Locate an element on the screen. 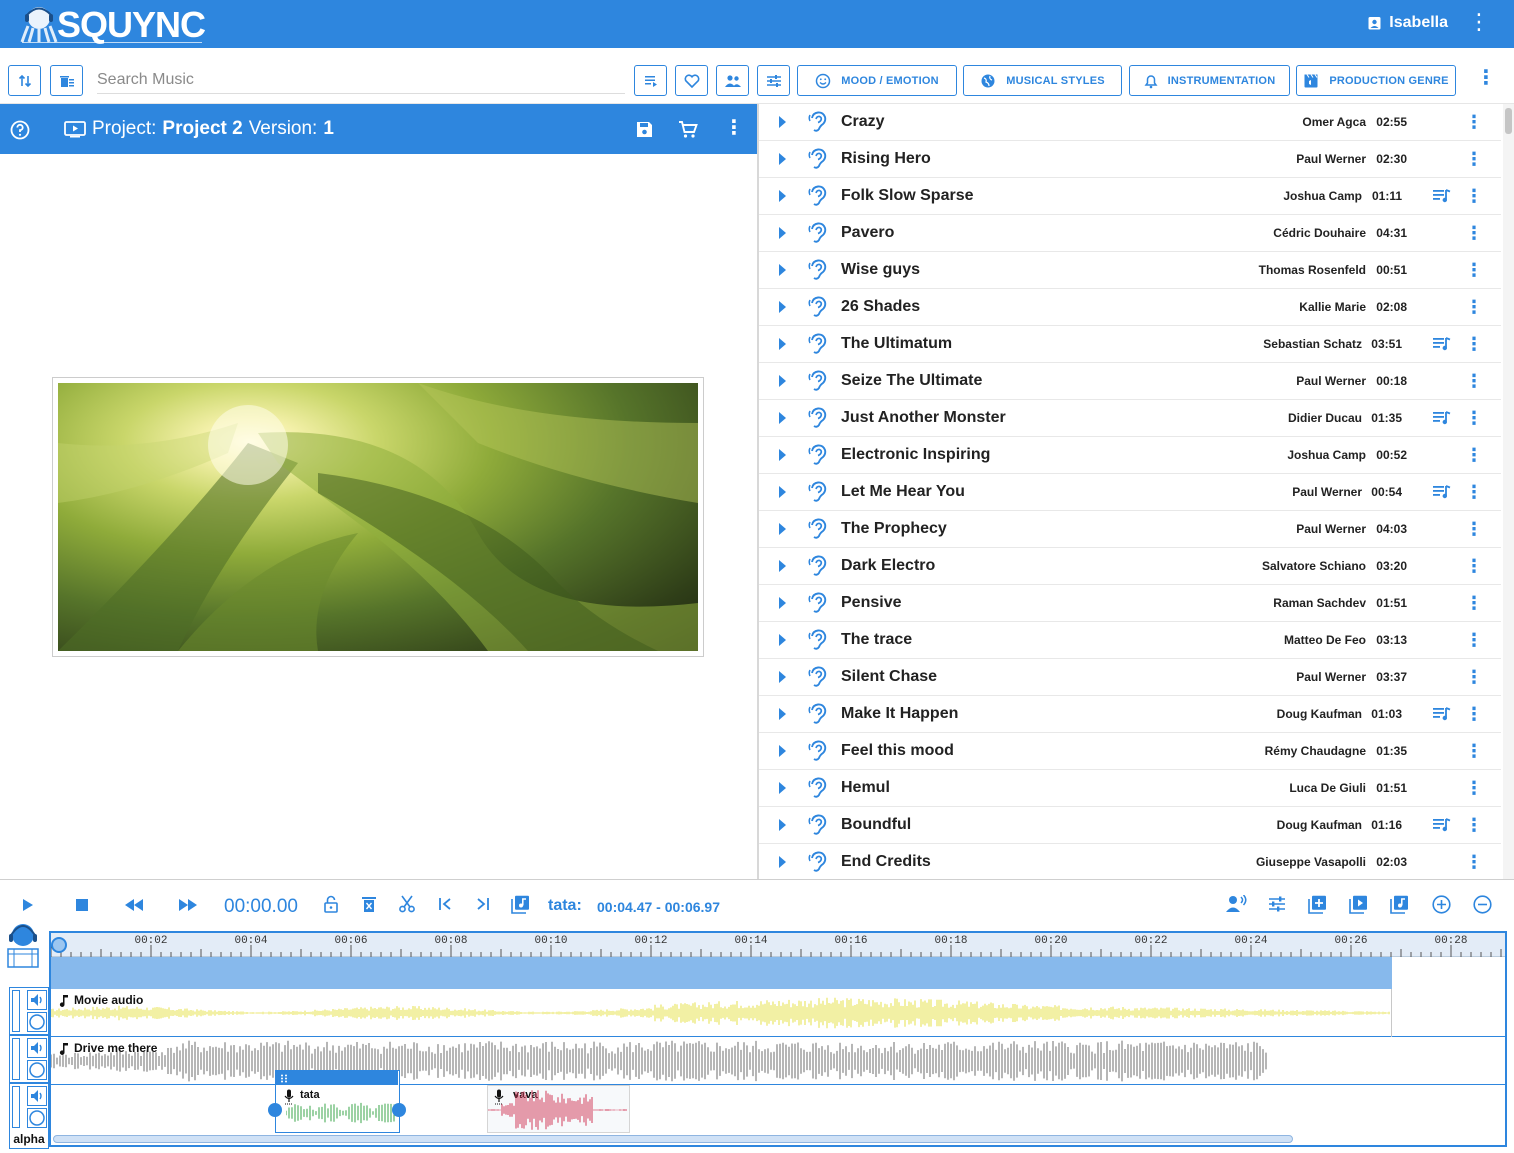  track-title: Pensive is located at coordinates (871, 603).